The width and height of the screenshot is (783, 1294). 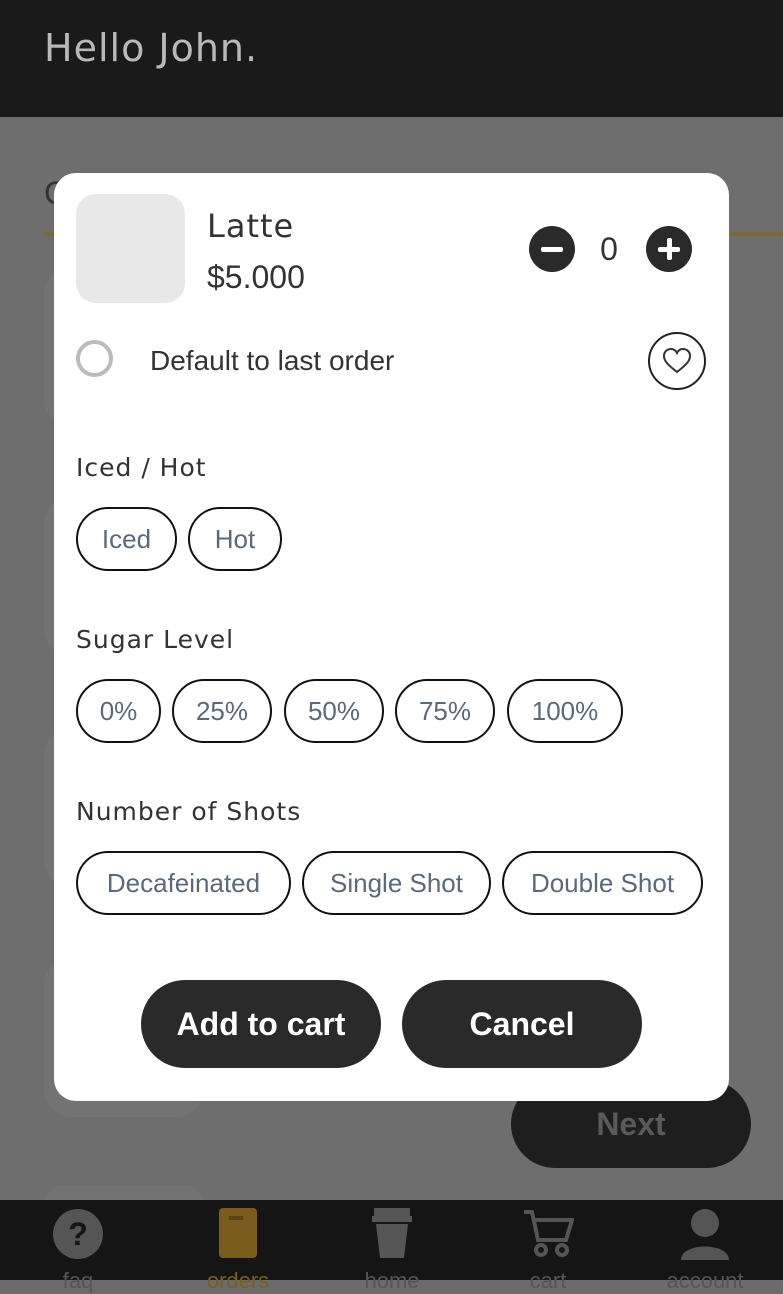 I want to click on coffee-cup-icon, so click(x=392, y=1233).